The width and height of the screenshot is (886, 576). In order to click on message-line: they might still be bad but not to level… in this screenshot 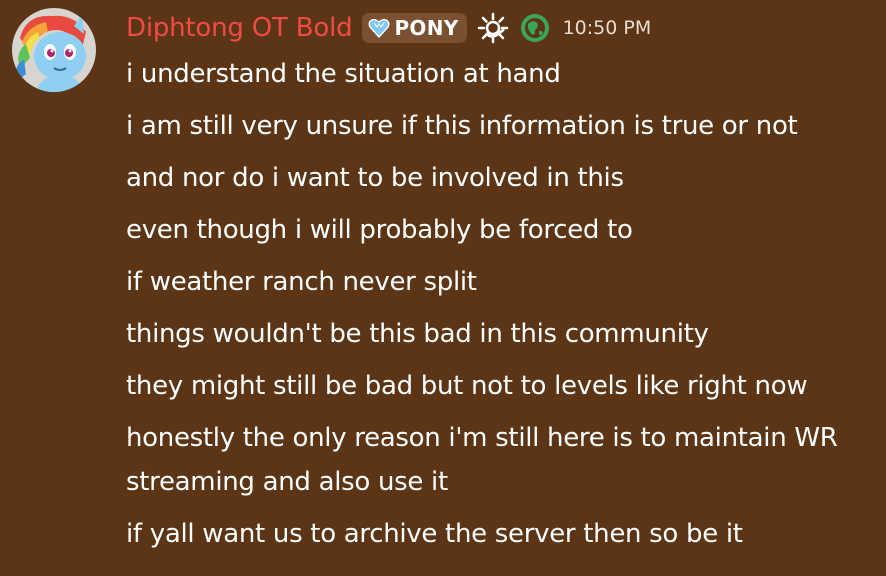, I will do `click(467, 386)`.